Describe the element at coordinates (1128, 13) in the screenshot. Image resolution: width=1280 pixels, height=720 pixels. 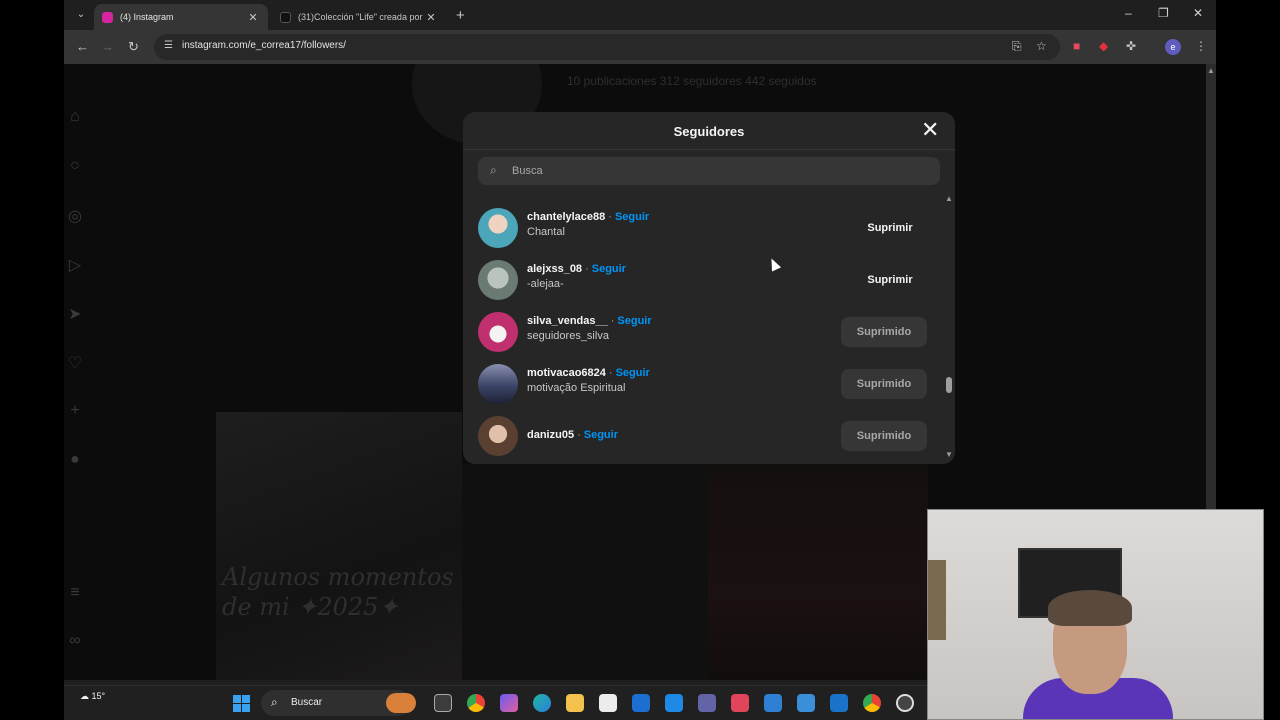
I see `minimize-icon: –` at that location.